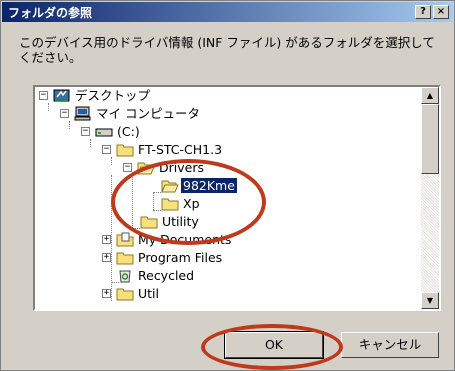 This screenshot has width=455, height=371. Describe the element at coordinates (225, 168) in the screenshot. I see `tree-item-drivers: − Drivers` at that location.